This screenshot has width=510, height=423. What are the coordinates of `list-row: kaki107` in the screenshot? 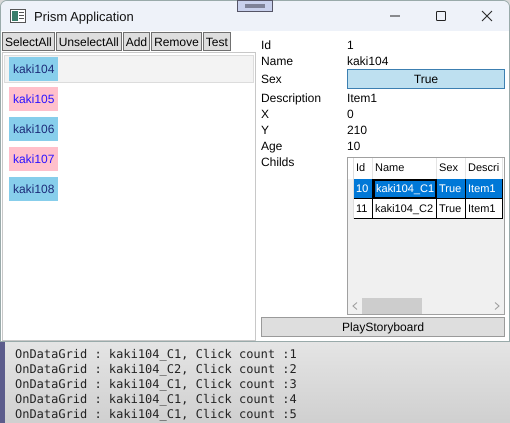 It's located at (129, 159).